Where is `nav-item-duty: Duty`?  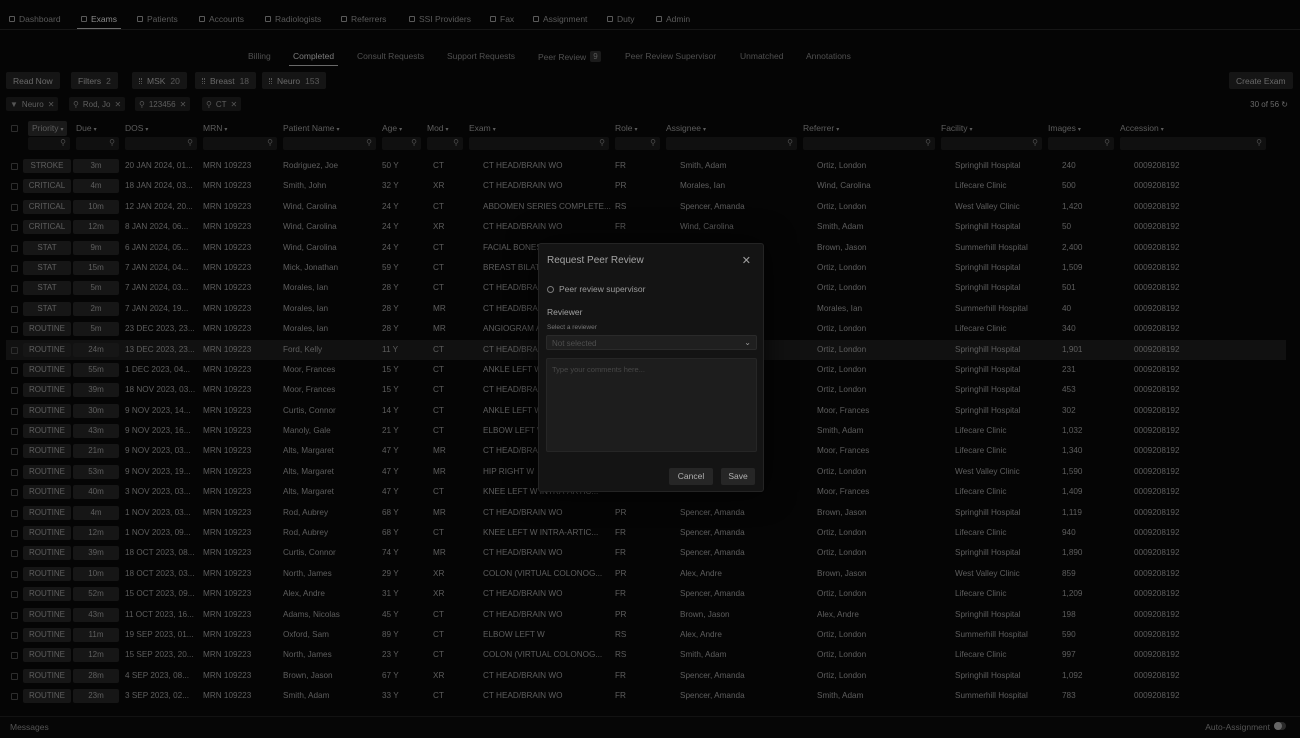
nav-item-duty: Duty is located at coordinates (620, 19).